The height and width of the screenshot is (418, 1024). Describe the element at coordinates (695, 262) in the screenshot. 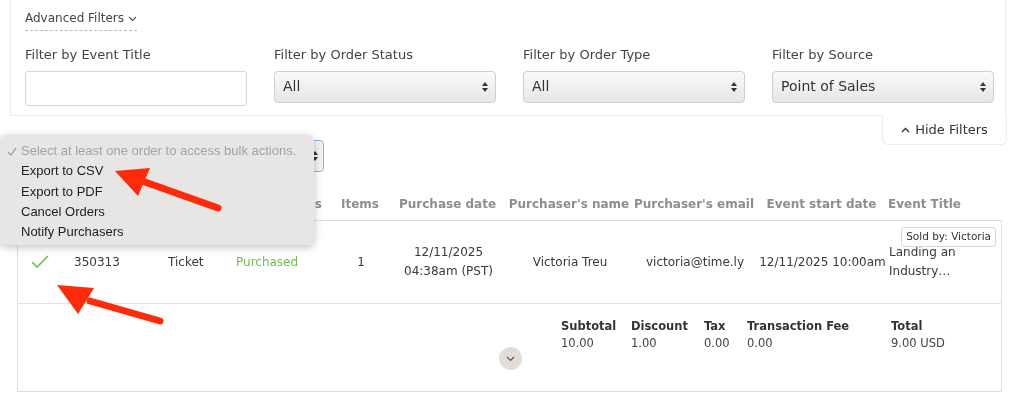

I see `table-cell-text: victoria@time.ly` at that location.